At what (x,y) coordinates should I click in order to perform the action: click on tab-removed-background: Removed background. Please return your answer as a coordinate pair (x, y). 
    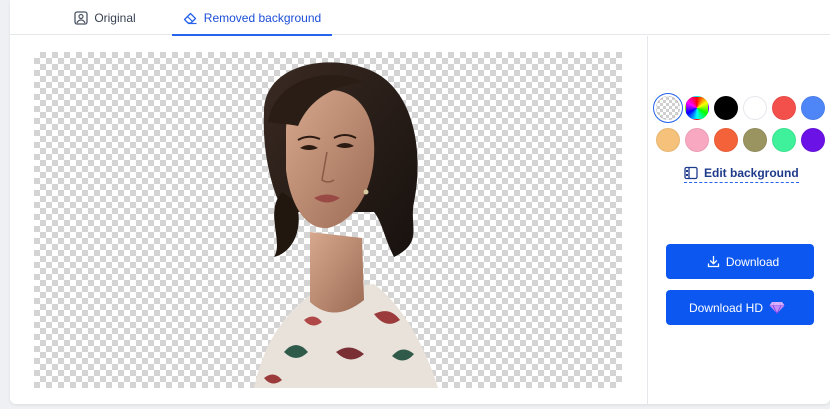
    Looking at the image, I should click on (252, 18).